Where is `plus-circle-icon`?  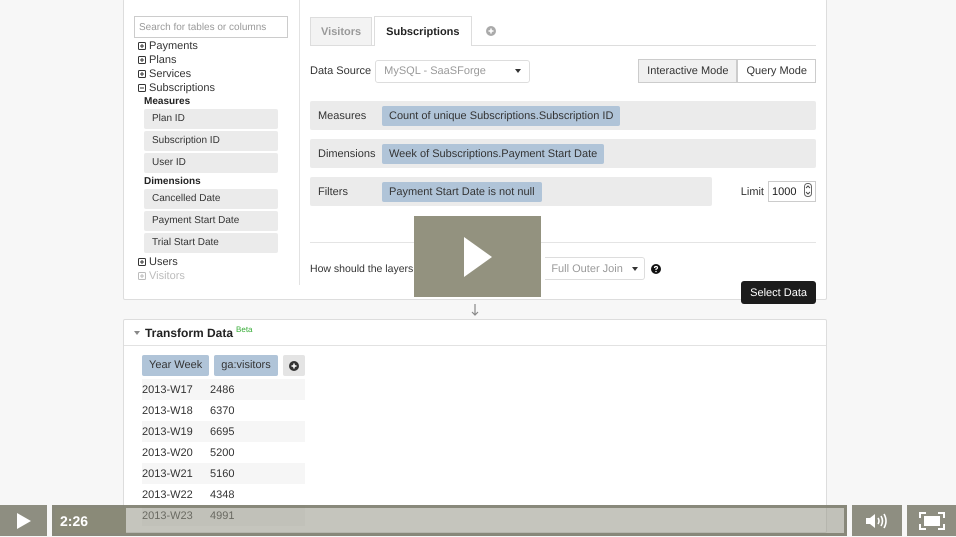
plus-circle-icon is located at coordinates (293, 365).